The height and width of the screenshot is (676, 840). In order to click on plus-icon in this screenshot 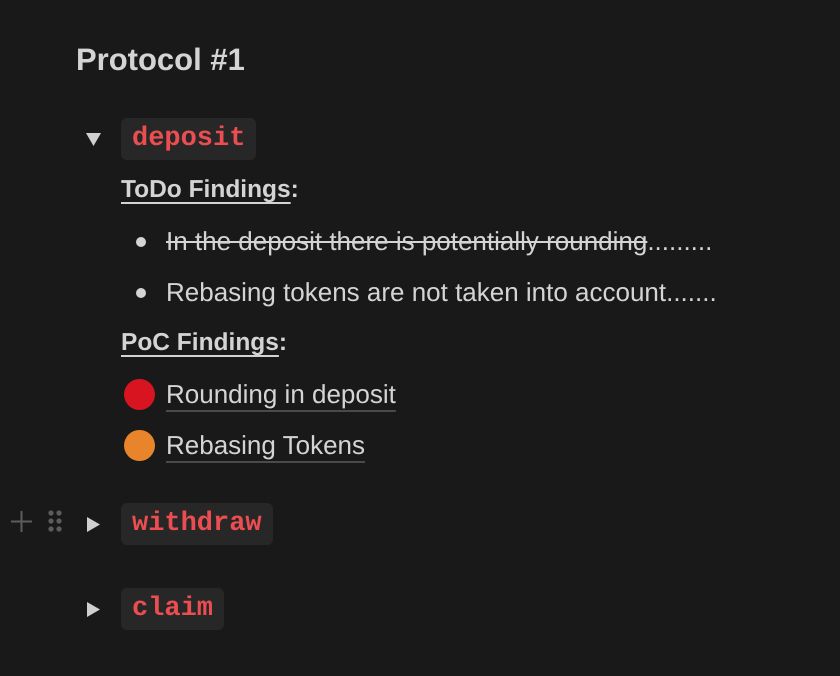, I will do `click(21, 521)`.